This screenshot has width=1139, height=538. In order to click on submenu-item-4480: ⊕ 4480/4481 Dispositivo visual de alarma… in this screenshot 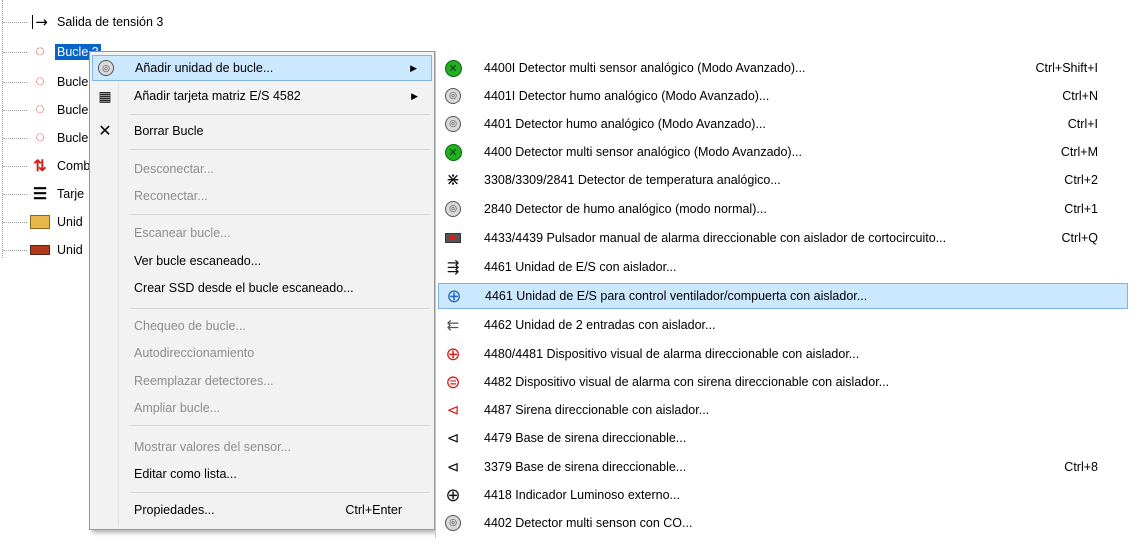, I will do `click(783, 354)`.